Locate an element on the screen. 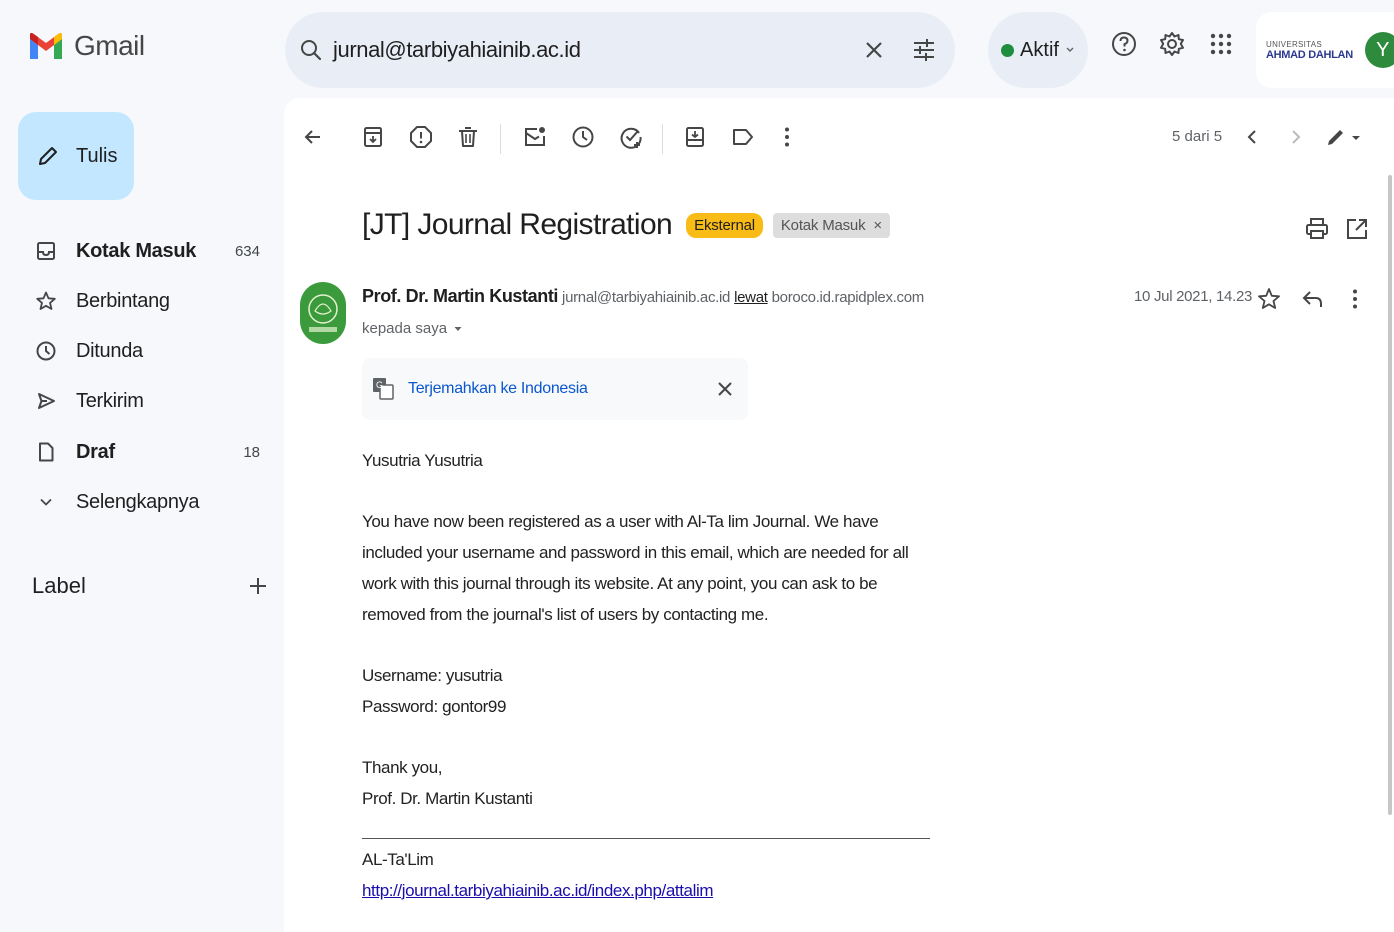 This screenshot has width=1394, height=932. recipient-label: kepada saya is located at coordinates (405, 328).